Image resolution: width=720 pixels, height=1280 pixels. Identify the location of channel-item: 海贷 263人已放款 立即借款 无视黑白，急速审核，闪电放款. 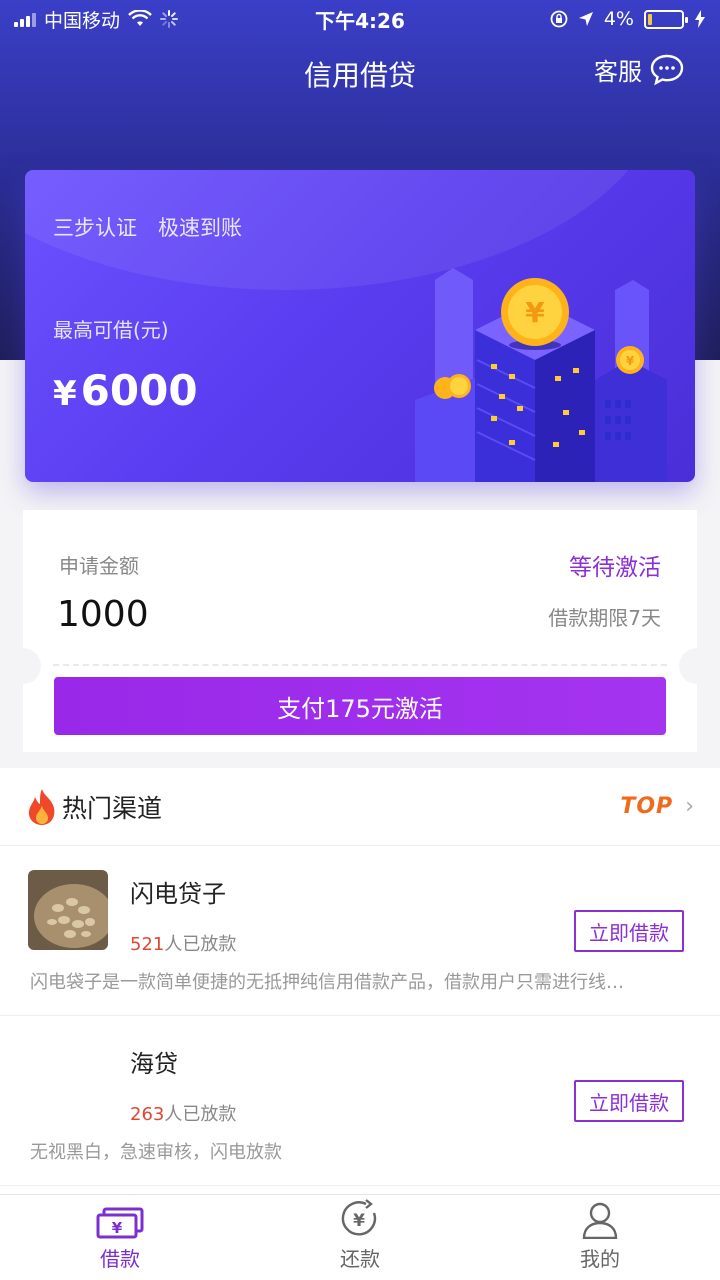
(360, 1101).